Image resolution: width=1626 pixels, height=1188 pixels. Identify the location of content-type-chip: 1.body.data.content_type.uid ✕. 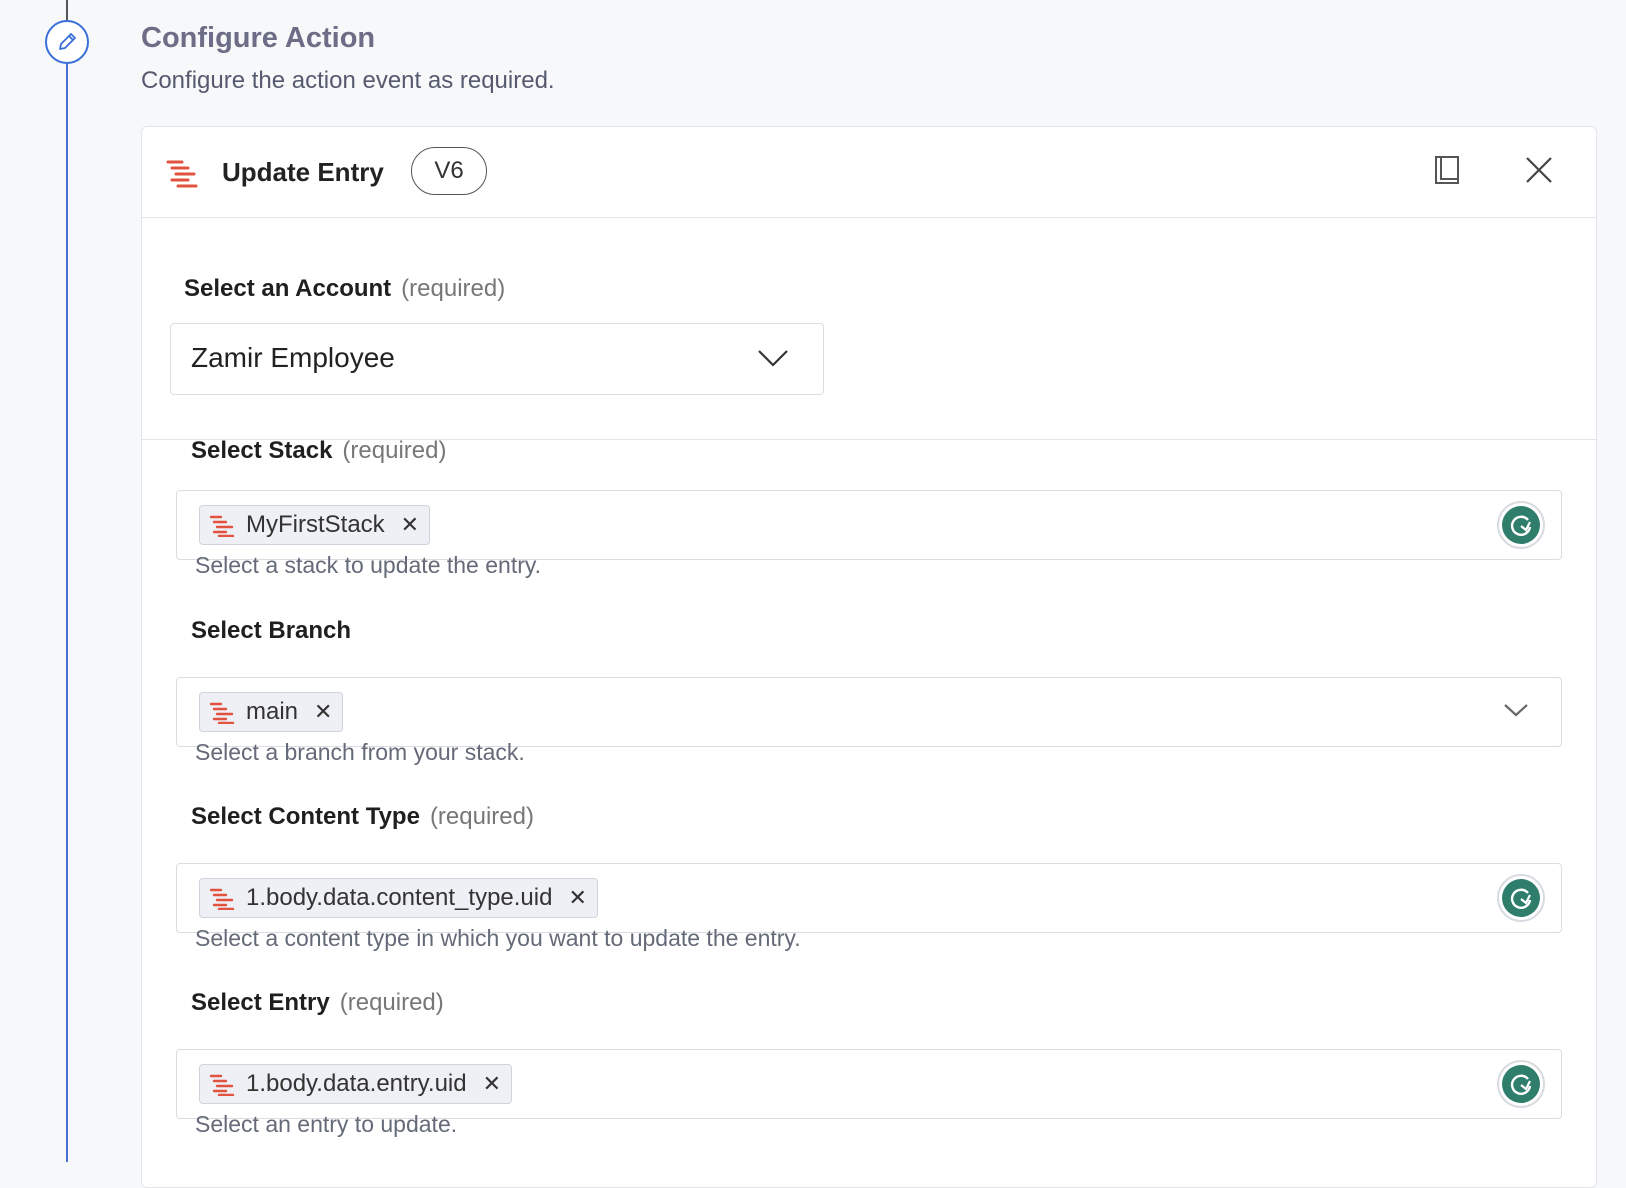
(398, 898).